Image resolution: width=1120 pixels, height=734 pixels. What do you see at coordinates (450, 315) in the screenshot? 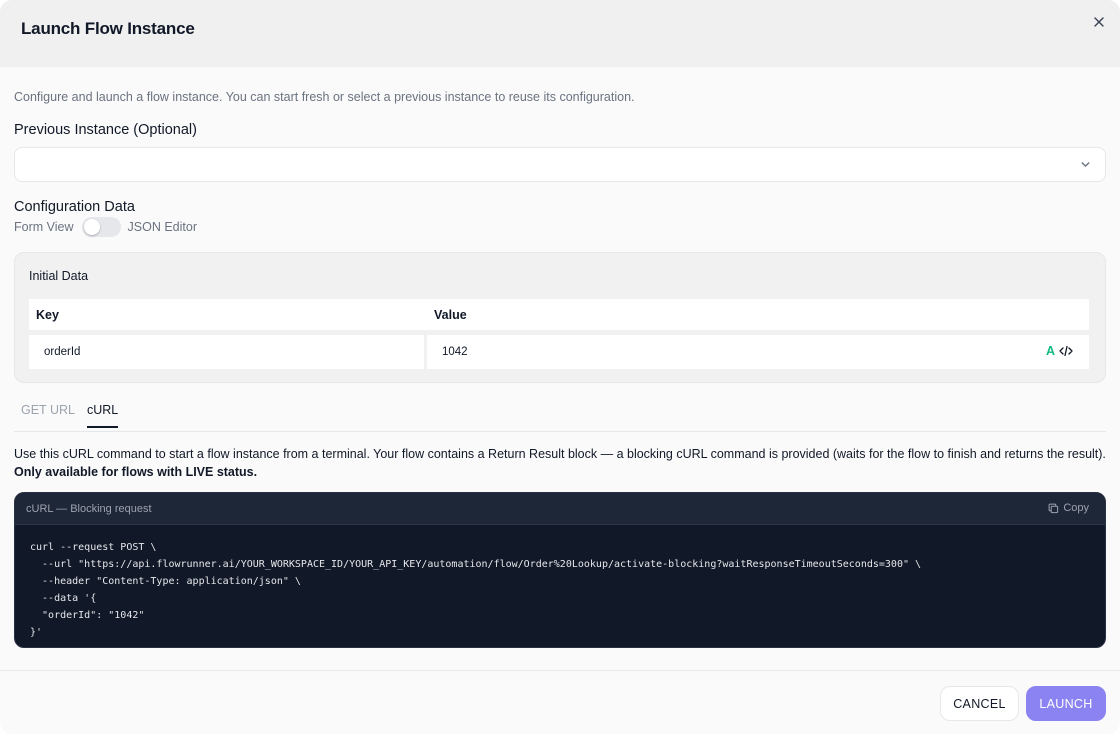
I see `value-column-header: Value` at bounding box center [450, 315].